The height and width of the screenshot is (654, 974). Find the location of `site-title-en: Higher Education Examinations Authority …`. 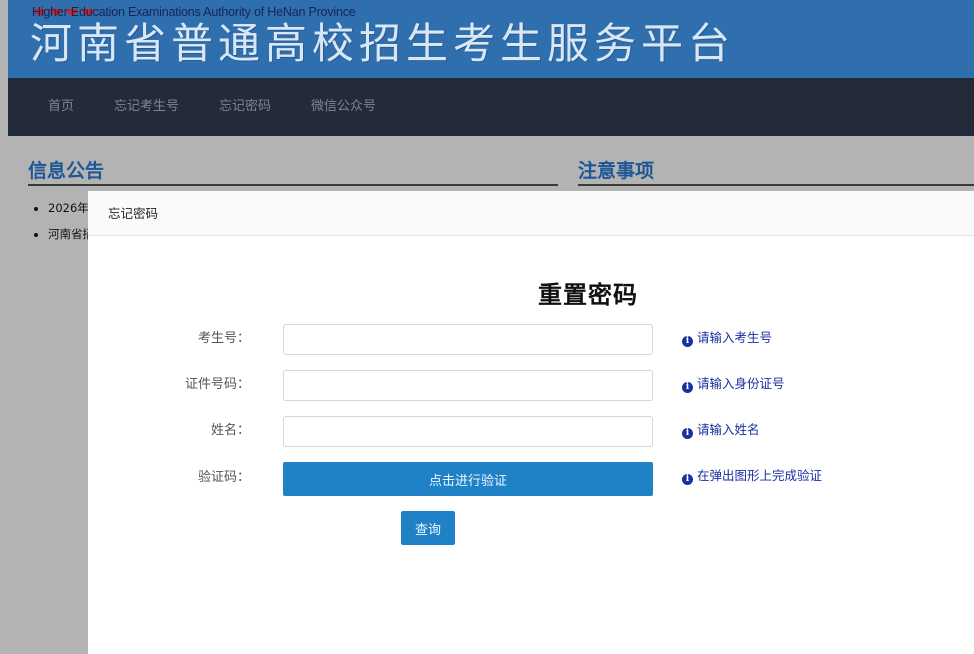

site-title-en: Higher Education Examinations Authority … is located at coordinates (194, 12).